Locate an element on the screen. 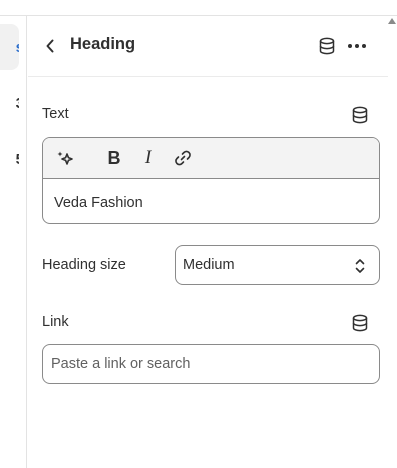 The image size is (397, 468). more-actions-button is located at coordinates (357, 46).